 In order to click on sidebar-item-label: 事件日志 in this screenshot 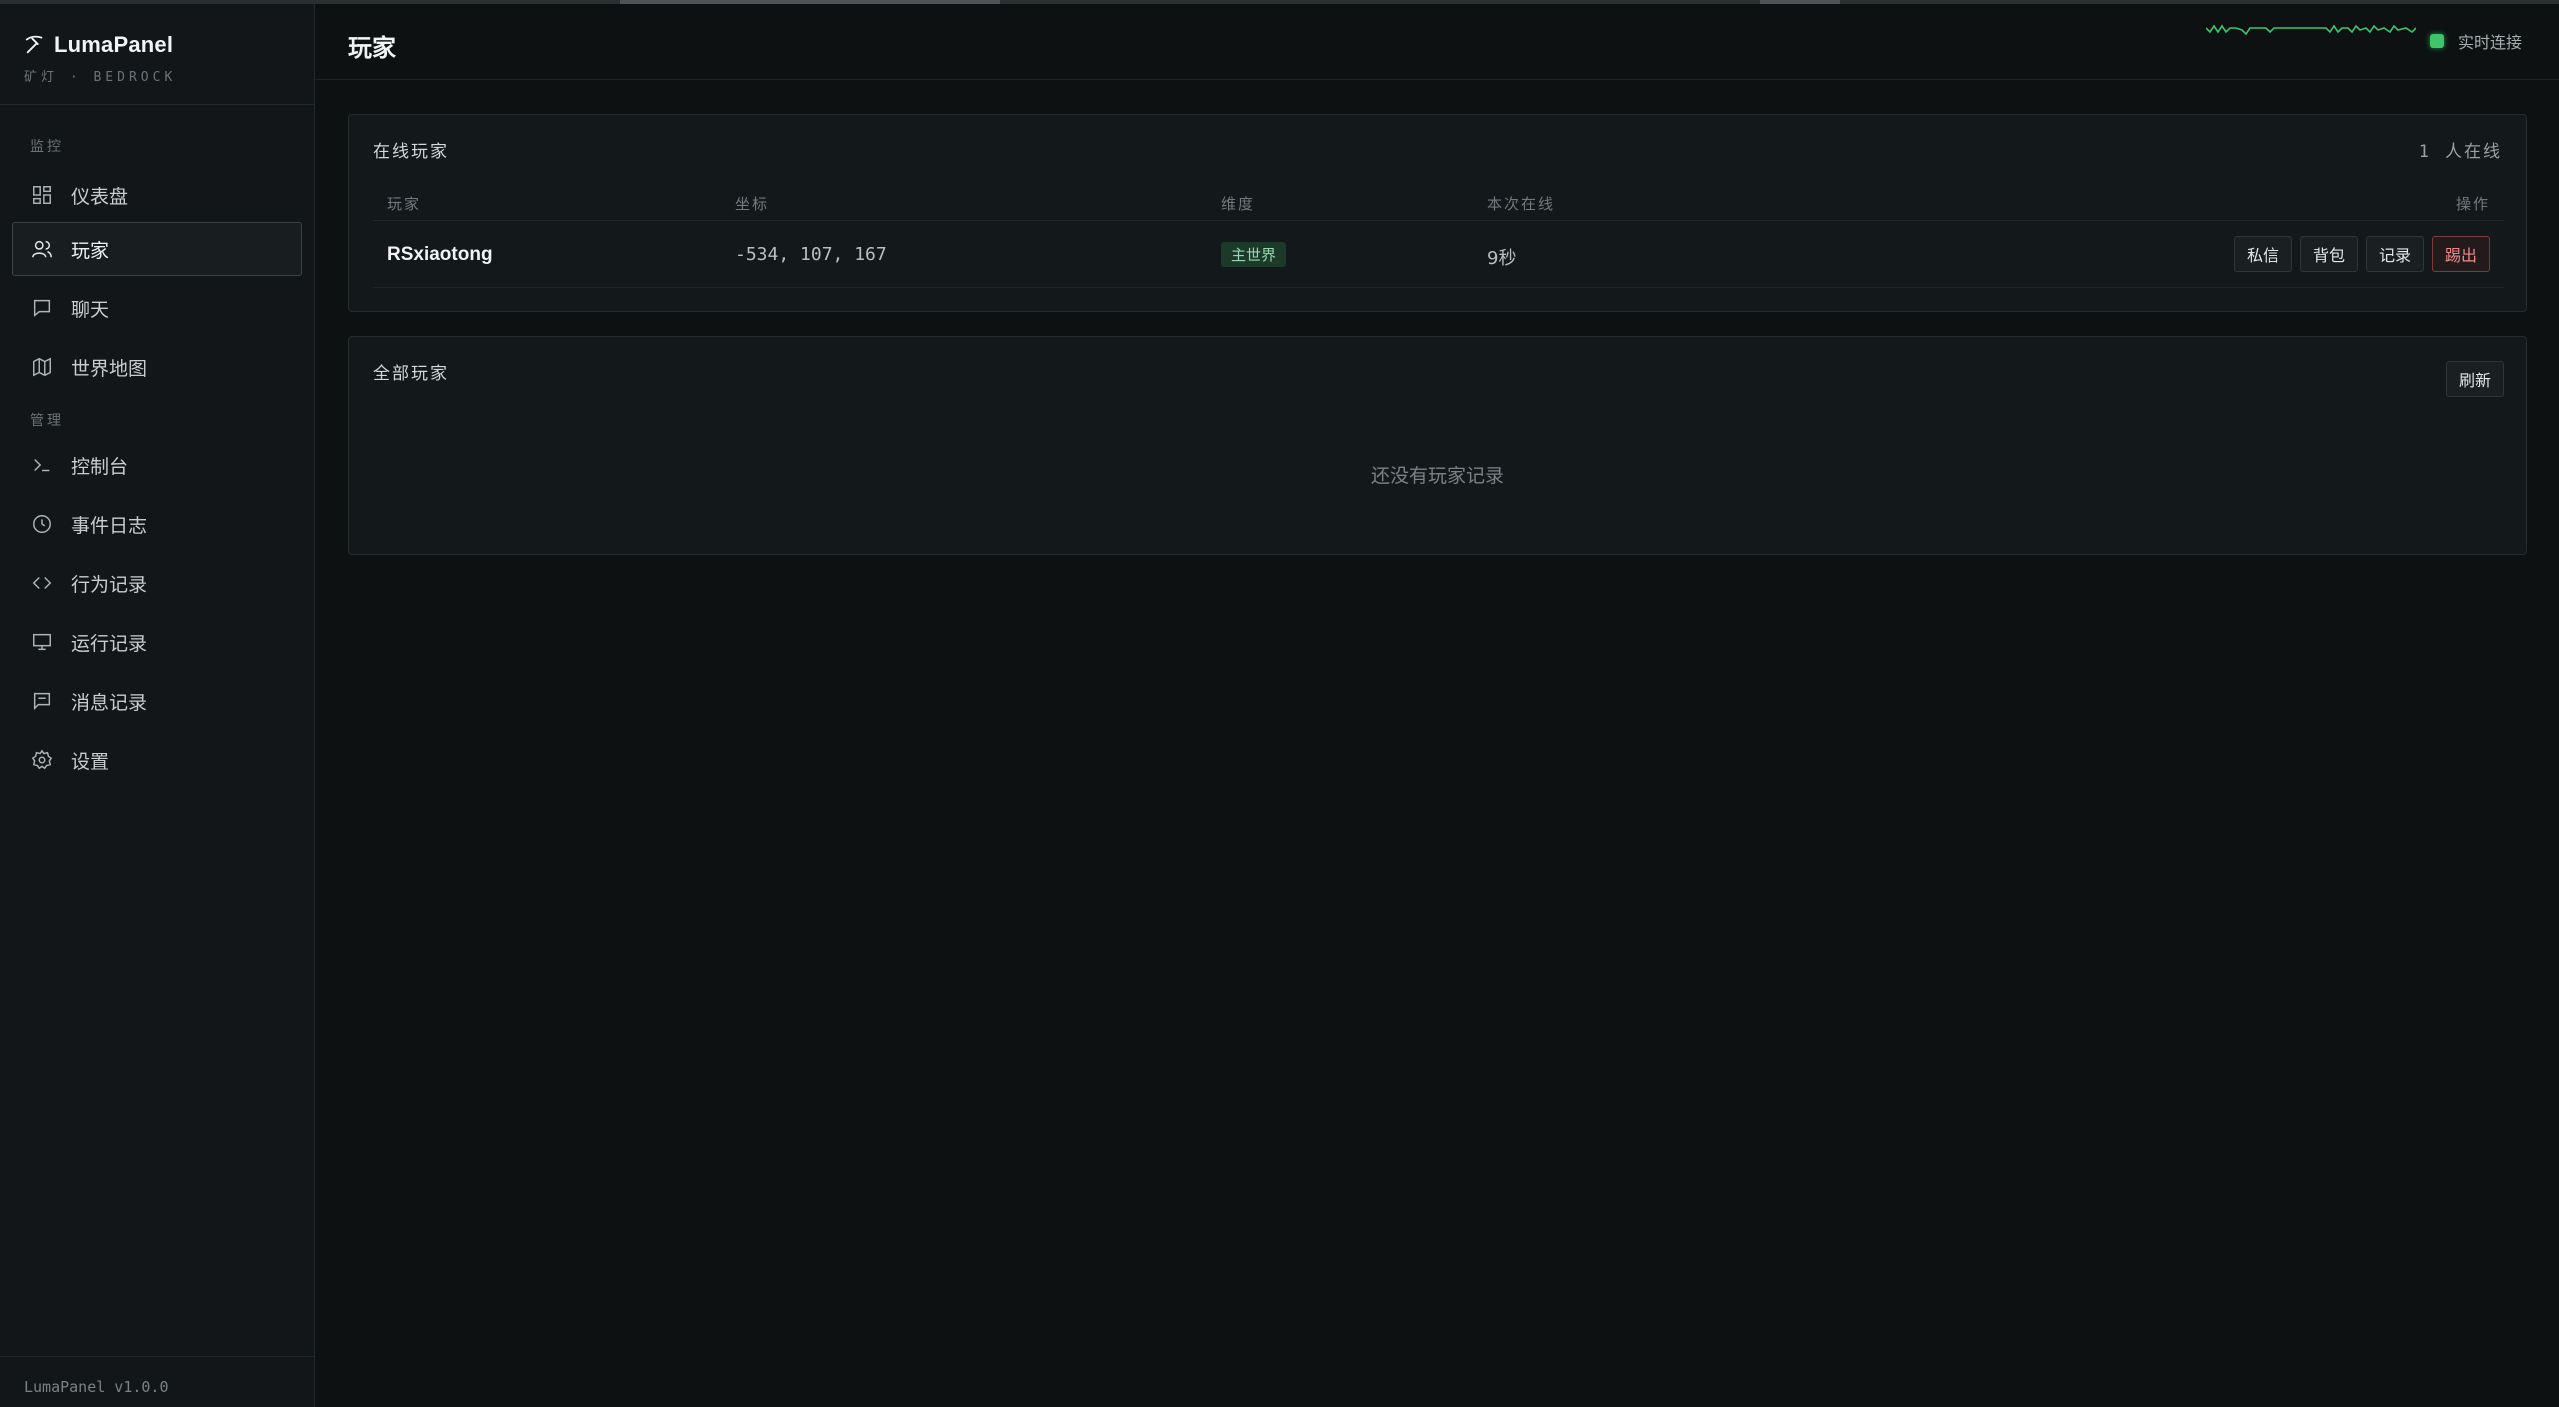, I will do `click(109, 525)`.